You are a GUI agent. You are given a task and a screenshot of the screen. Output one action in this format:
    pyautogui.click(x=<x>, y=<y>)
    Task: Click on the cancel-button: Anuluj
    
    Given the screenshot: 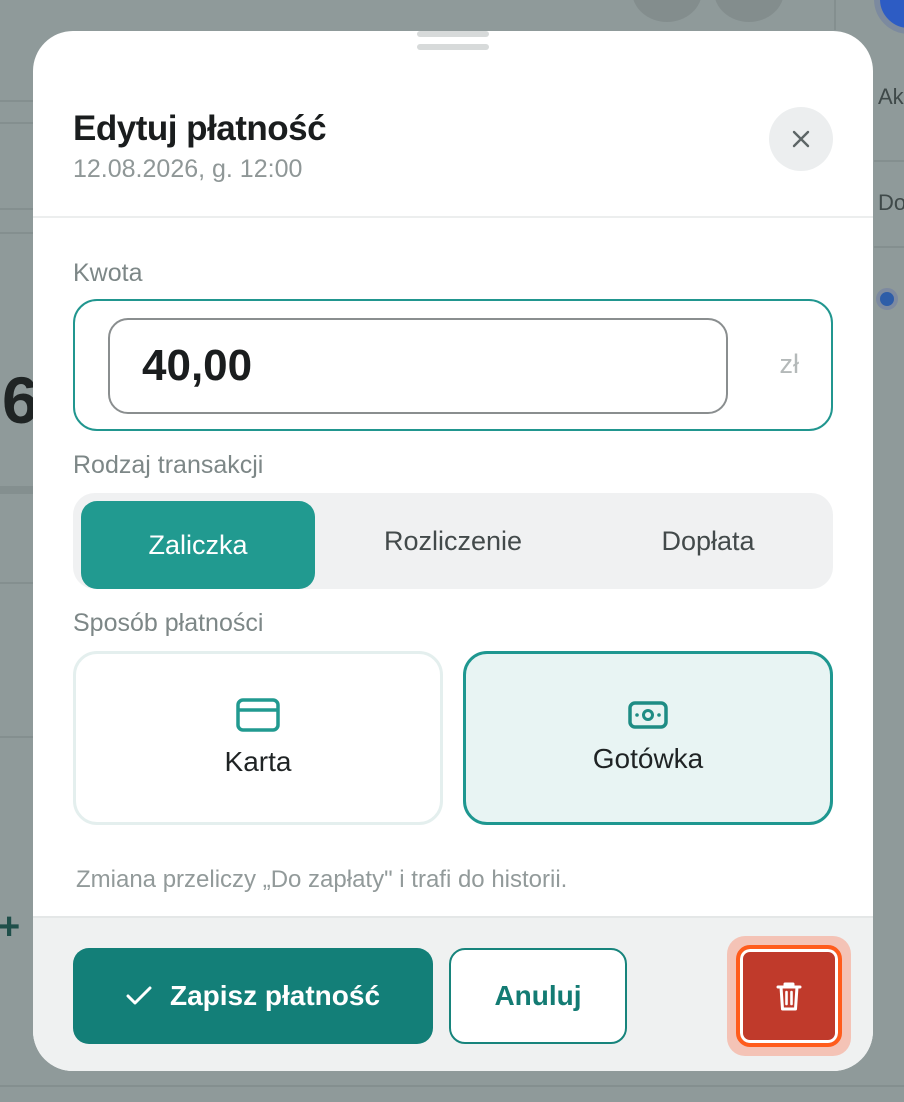 What is the action you would take?
    pyautogui.click(x=538, y=996)
    